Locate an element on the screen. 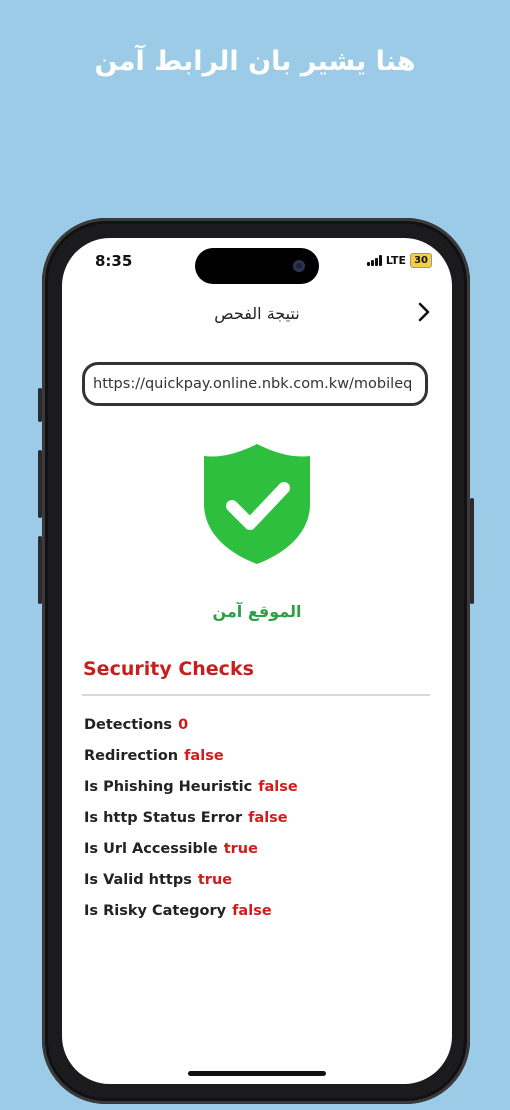  check-row-http-status-error: Is http Status Error false is located at coordinates (186, 818).